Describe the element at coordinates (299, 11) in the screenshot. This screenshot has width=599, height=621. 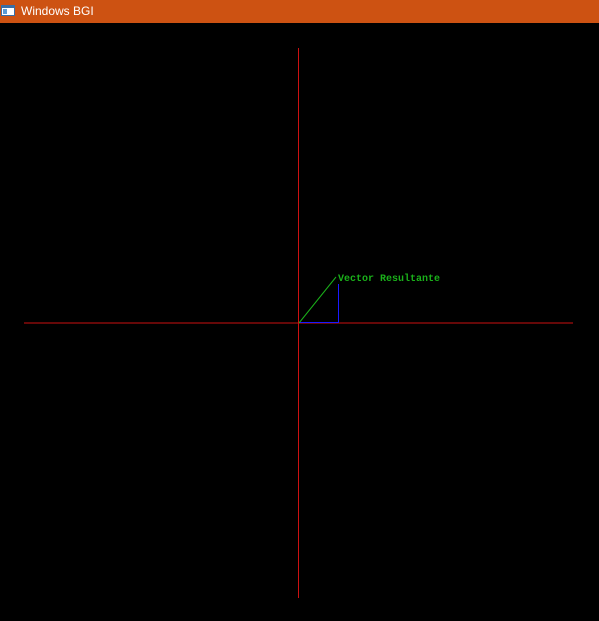
I see `title-bar: Windows BGI` at that location.